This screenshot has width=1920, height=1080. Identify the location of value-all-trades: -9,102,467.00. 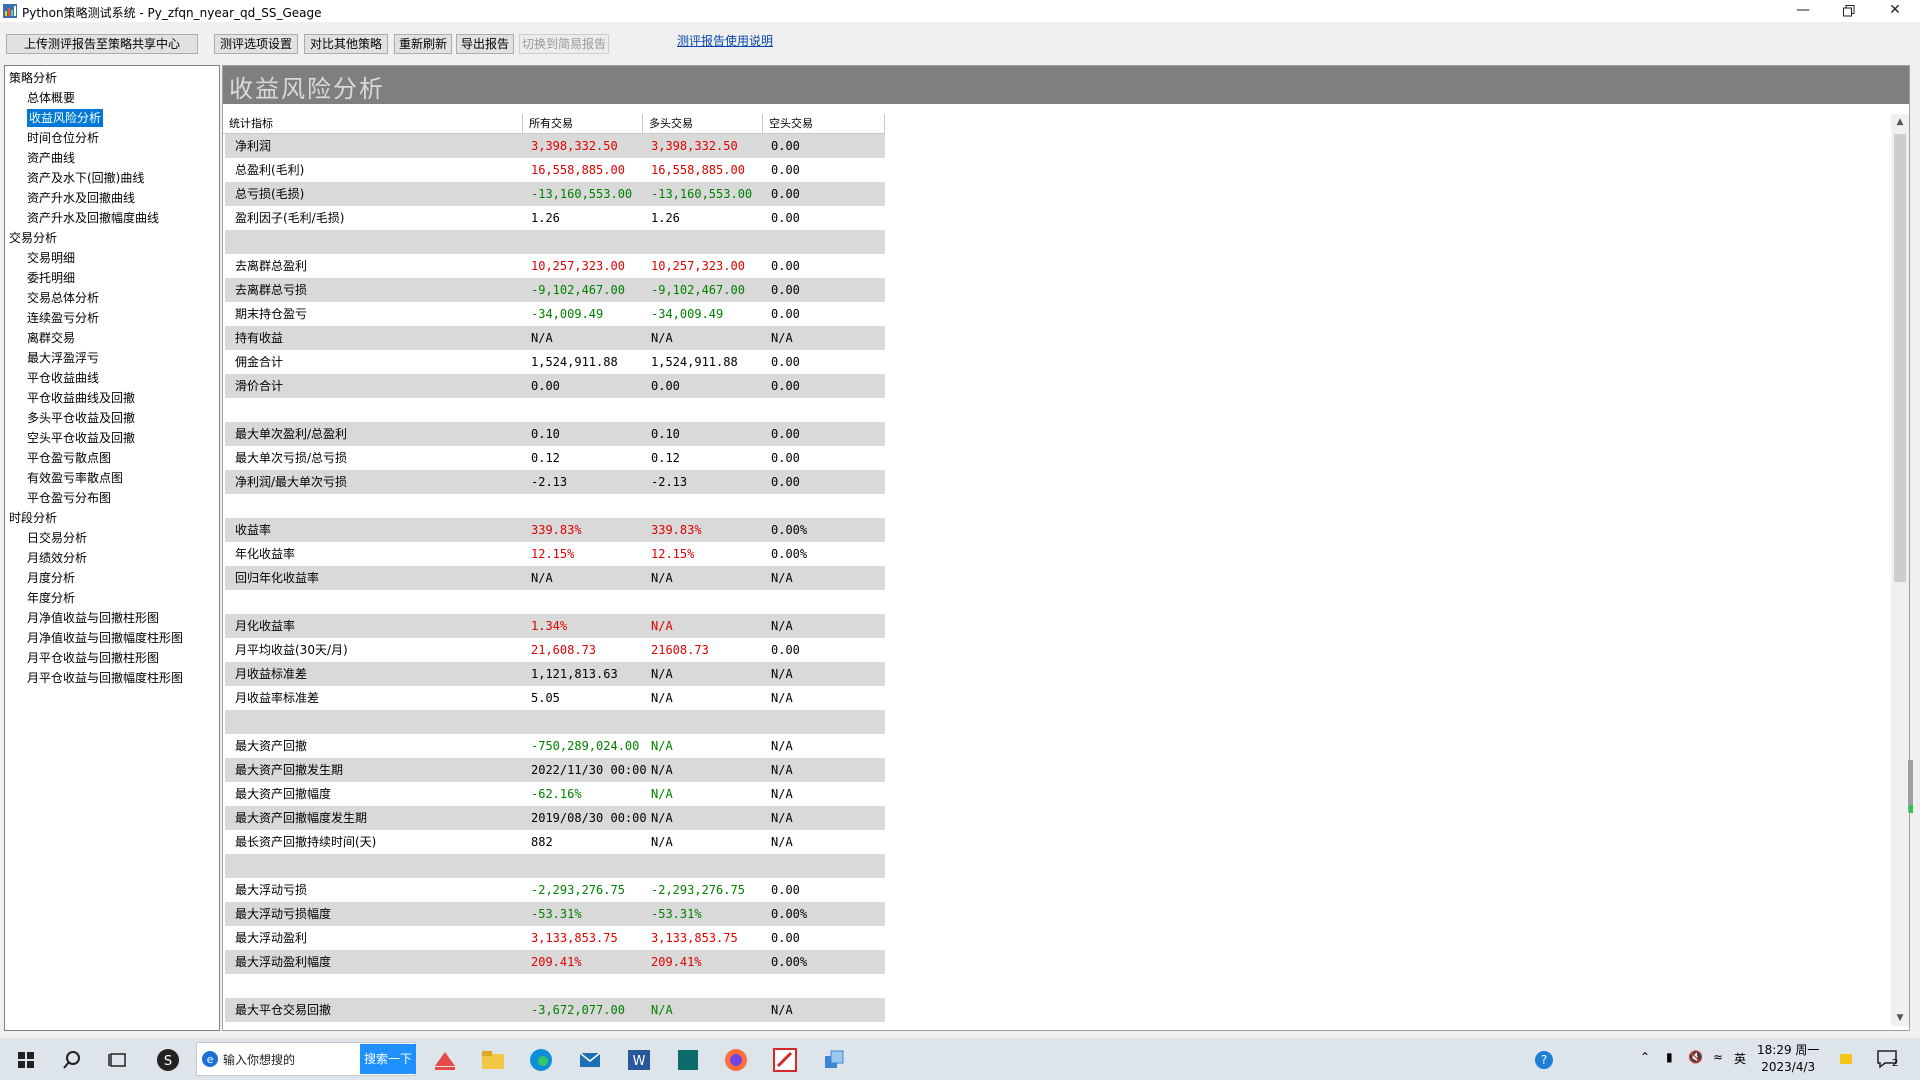
(578, 290).